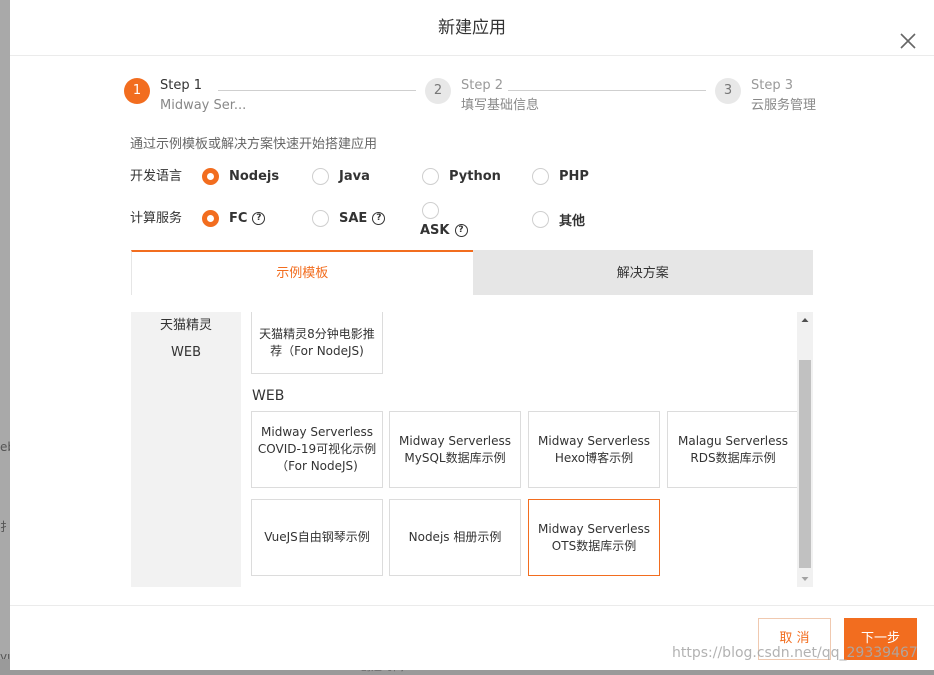 The image size is (934, 675). Describe the element at coordinates (317, 537) in the screenshot. I see `template-card: VueJS自由钢琴示例` at that location.